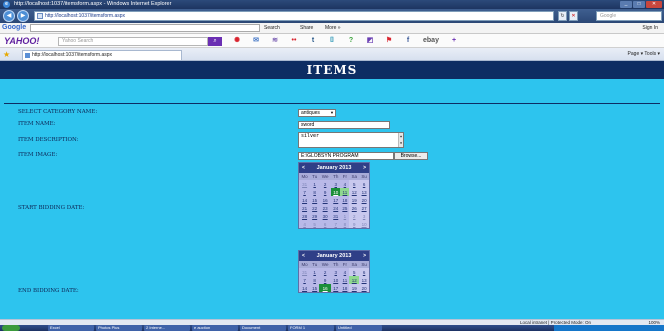 This screenshot has height=331, width=664. I want to click on calendar-day: 23, so click(325, 208).